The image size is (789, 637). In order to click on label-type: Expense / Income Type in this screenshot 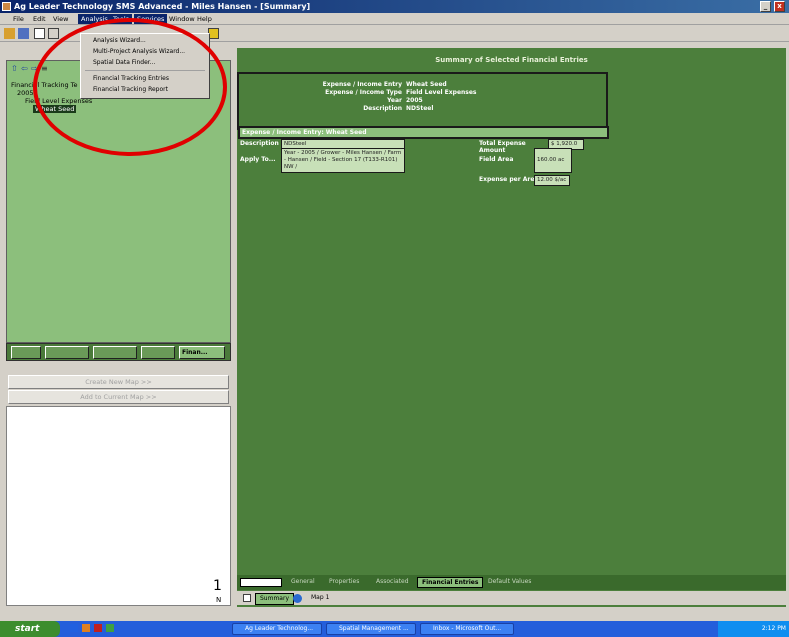, I will do `click(363, 92)`.